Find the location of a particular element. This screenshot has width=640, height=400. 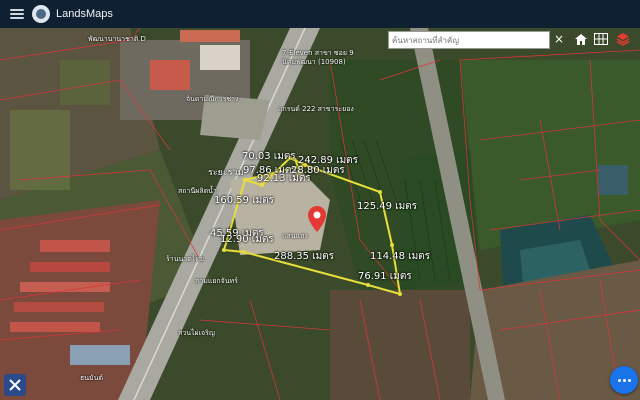

ruler-icon is located at coordinates (15, 385).